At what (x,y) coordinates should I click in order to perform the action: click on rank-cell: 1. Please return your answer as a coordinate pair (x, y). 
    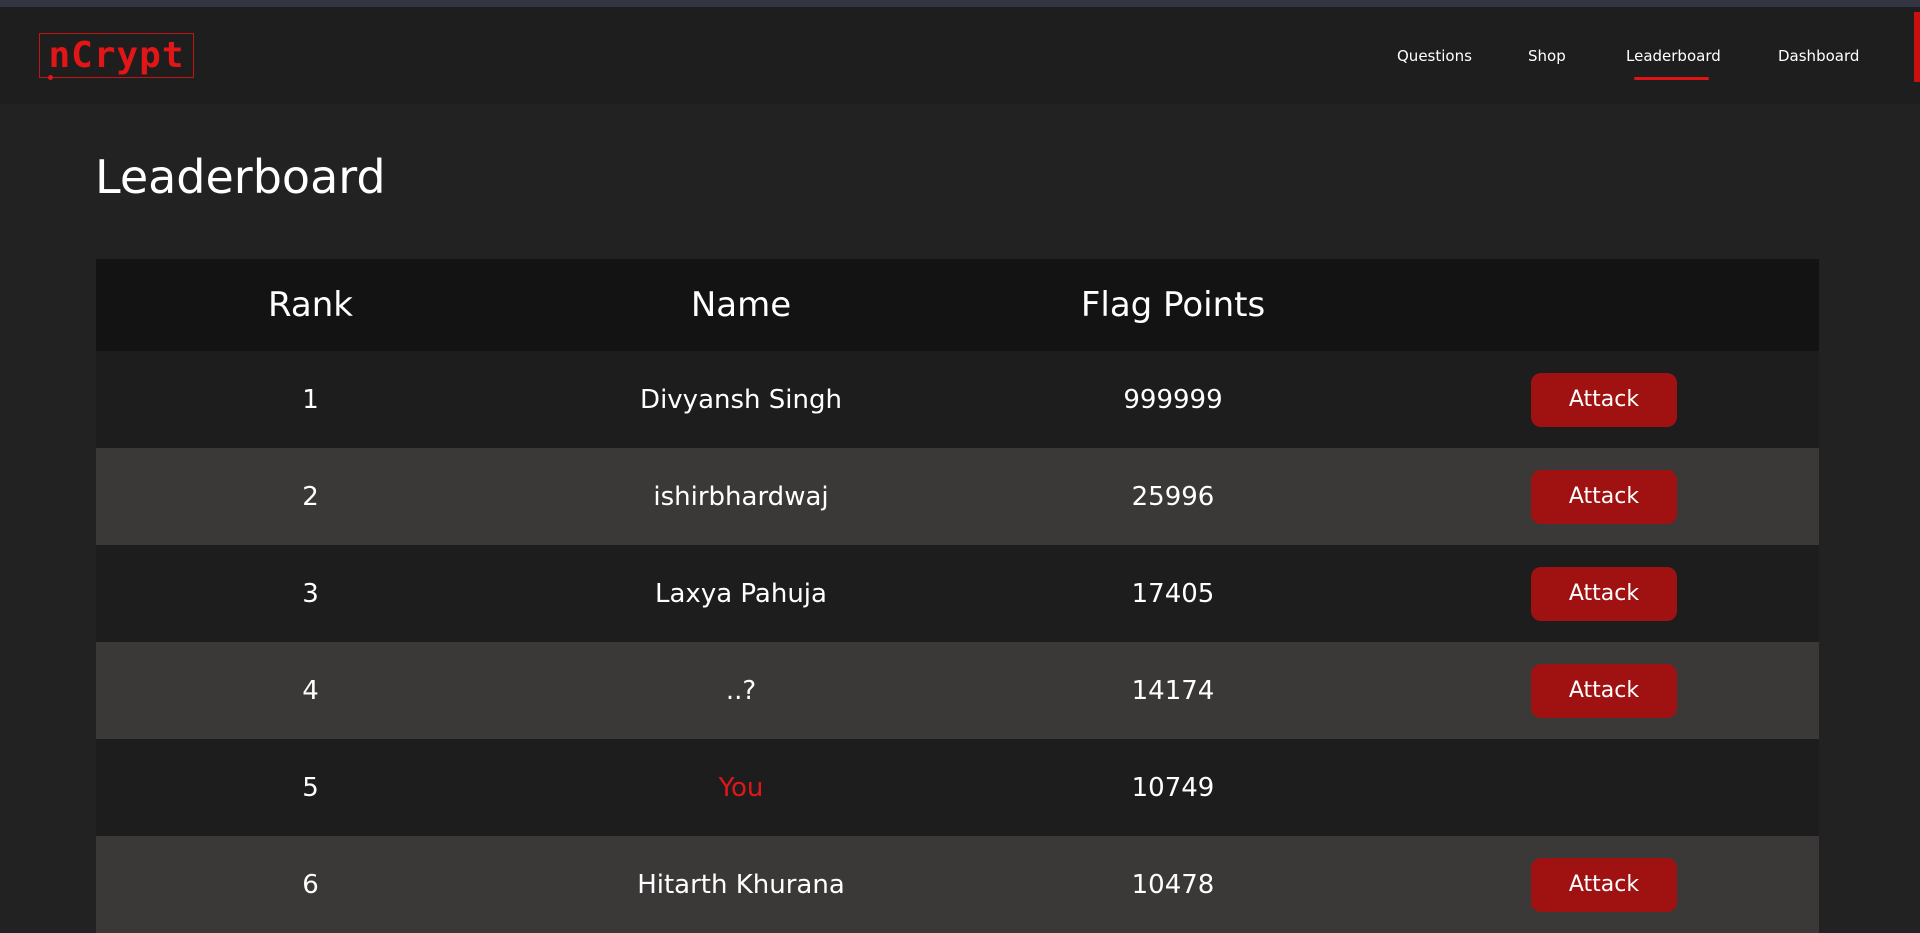
    Looking at the image, I should click on (310, 399).